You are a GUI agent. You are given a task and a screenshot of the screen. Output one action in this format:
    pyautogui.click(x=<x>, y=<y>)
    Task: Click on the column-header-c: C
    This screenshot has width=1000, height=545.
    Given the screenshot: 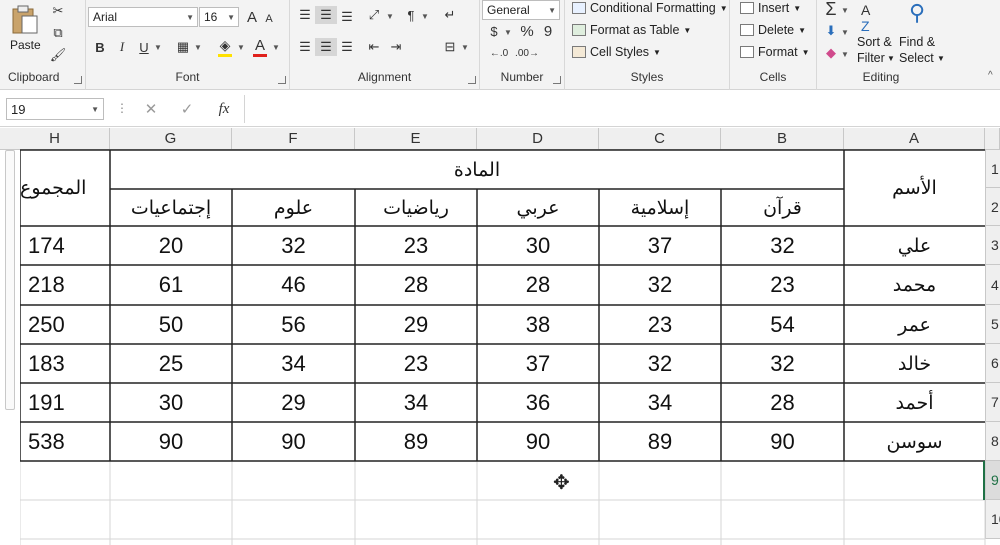 What is the action you would take?
    pyautogui.click(x=660, y=139)
    